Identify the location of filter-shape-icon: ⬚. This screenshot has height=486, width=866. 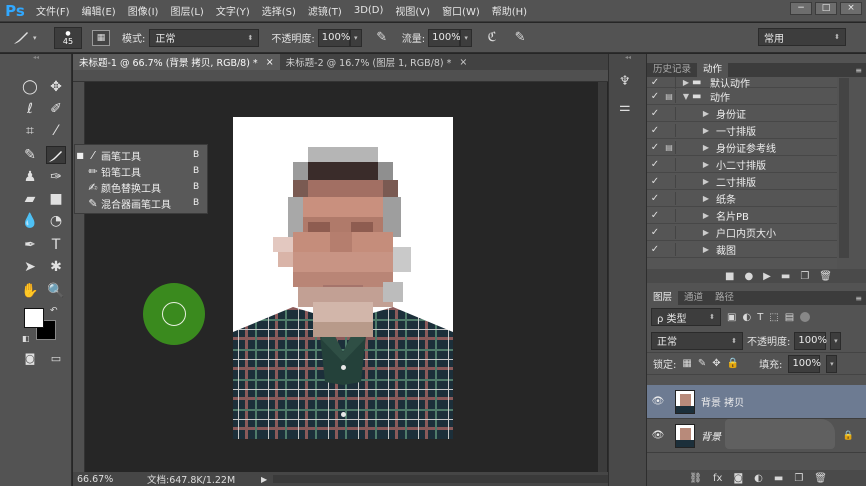
(773, 317).